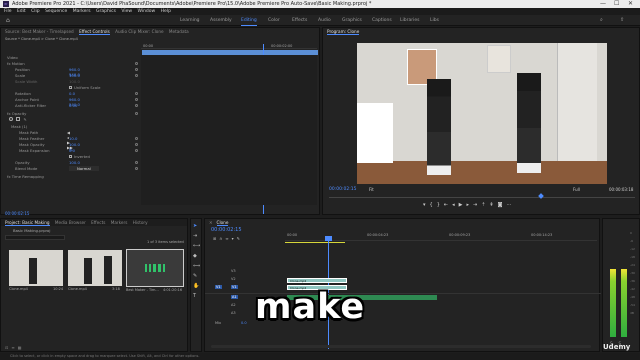 Image resolution: width=640 pixels, height=360 pixels. Describe the element at coordinates (603, 4) in the screenshot. I see `minimize-icon: —` at that location.